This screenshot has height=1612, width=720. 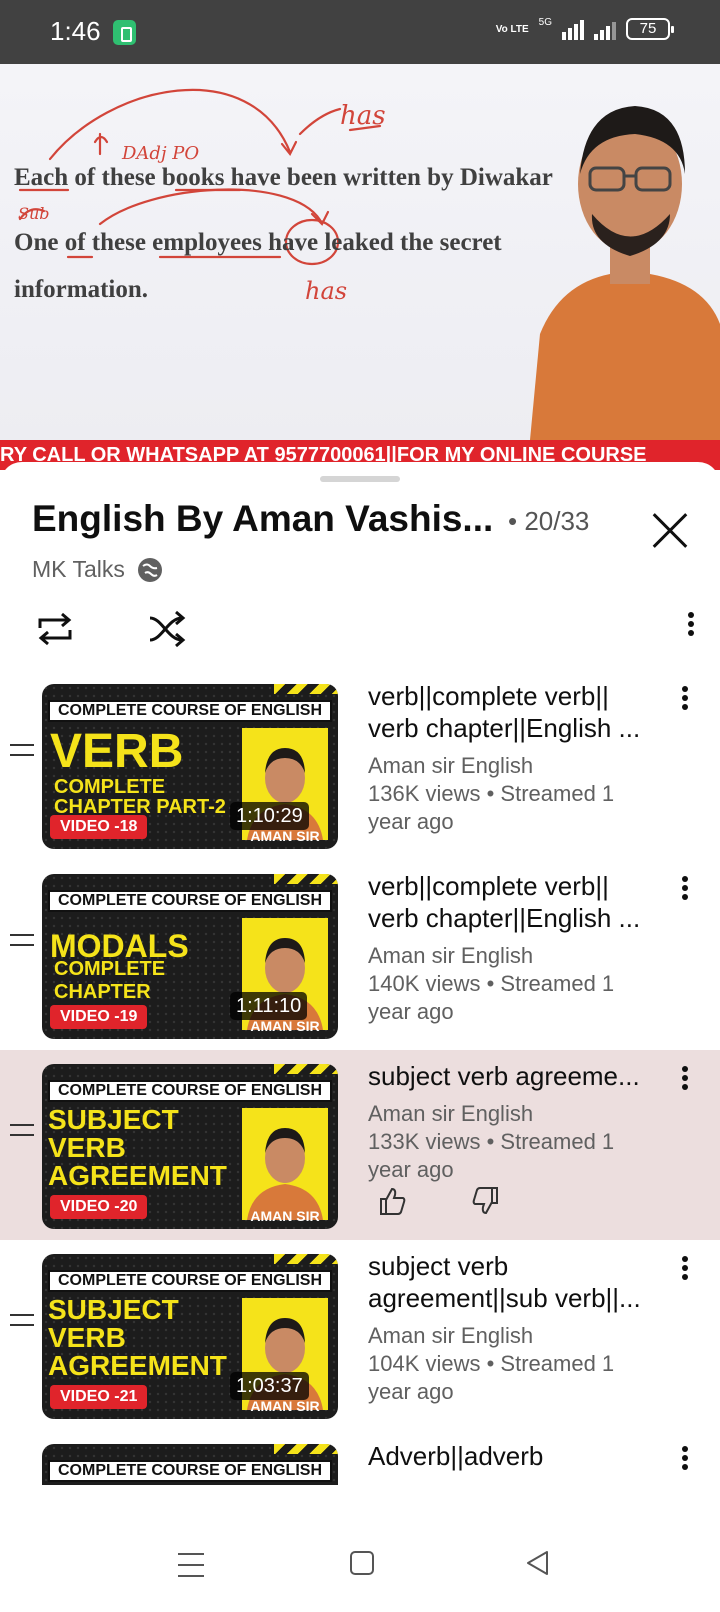 I want to click on network-type: 5G, so click(x=545, y=22).